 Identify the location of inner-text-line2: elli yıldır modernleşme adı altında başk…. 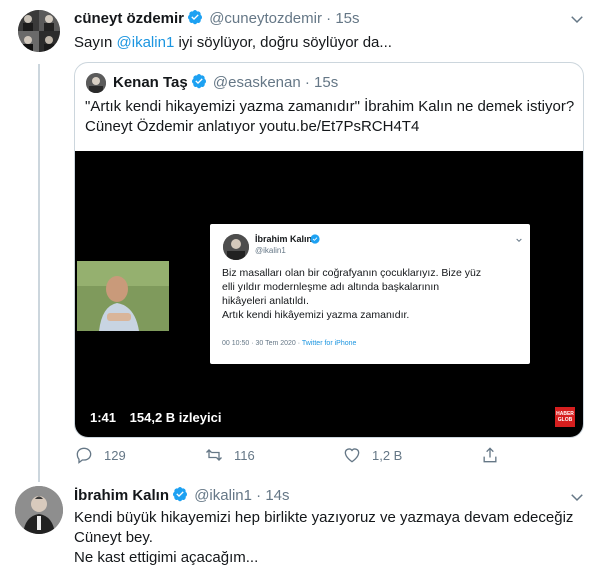
(331, 287).